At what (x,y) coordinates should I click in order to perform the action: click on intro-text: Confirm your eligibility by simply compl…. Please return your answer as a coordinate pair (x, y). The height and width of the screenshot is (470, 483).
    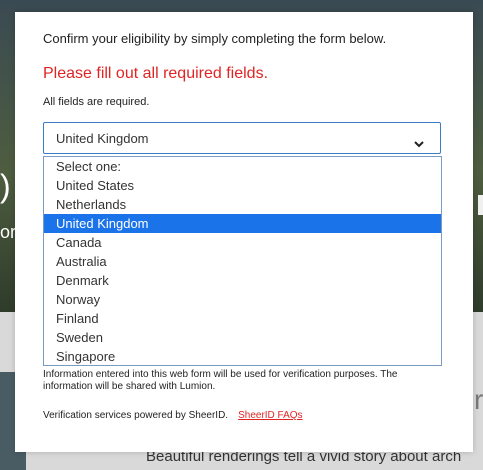
    Looking at the image, I should click on (215, 38).